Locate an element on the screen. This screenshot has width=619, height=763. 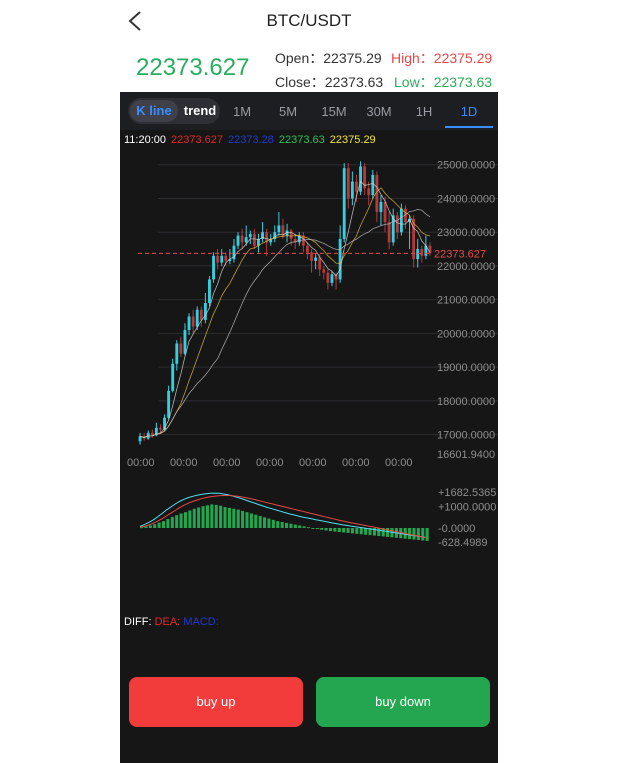
macd-diff-line is located at coordinates (282, 515).